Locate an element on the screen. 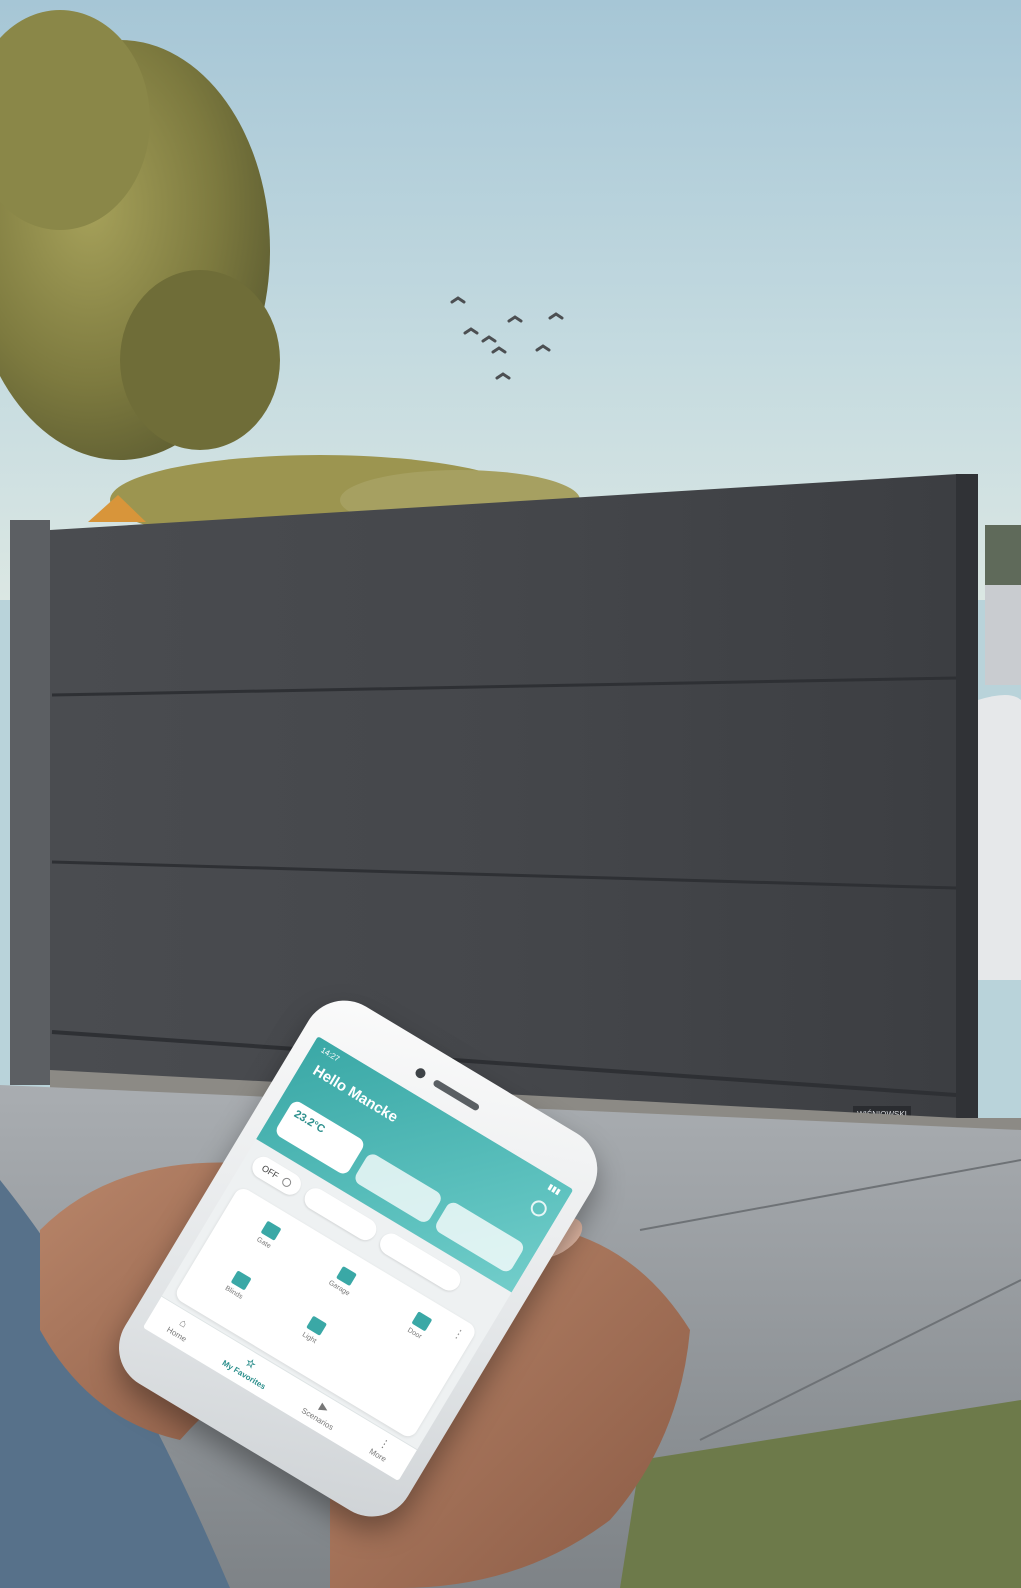  blinds-icon is located at coordinates (241, 1280).